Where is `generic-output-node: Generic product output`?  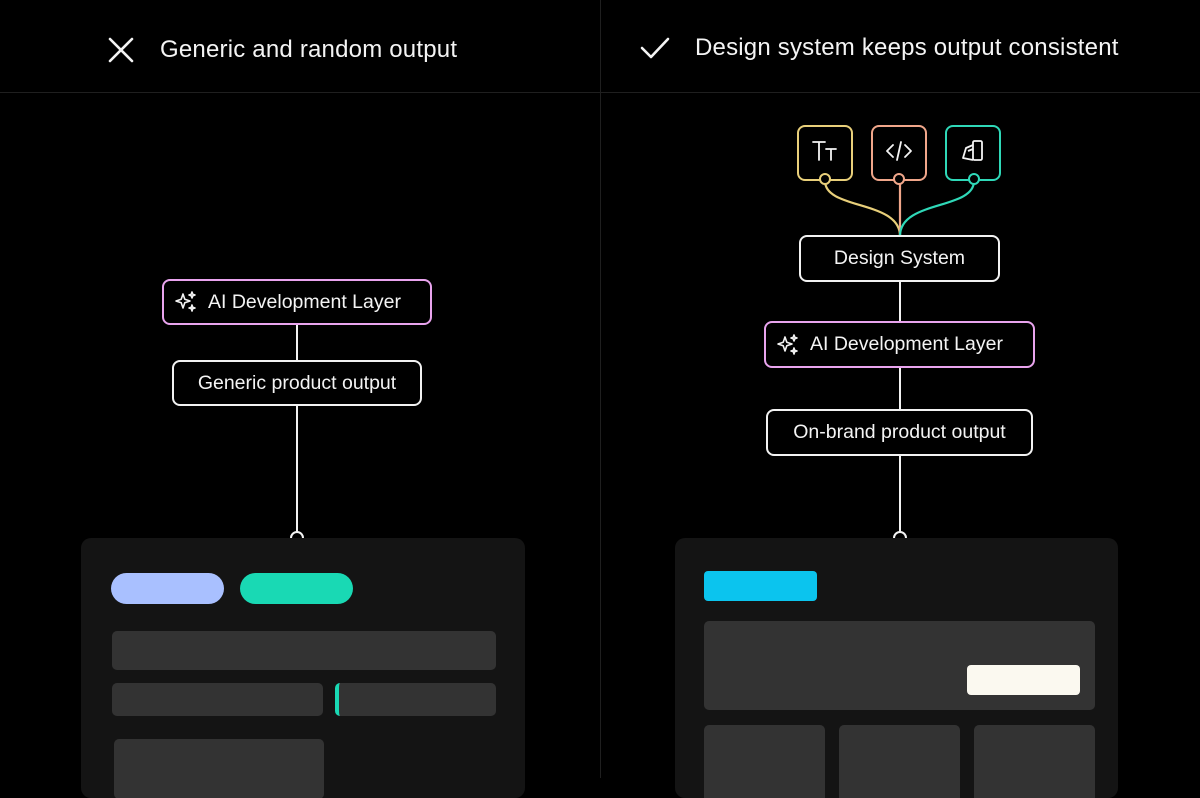 generic-output-node: Generic product output is located at coordinates (297, 383).